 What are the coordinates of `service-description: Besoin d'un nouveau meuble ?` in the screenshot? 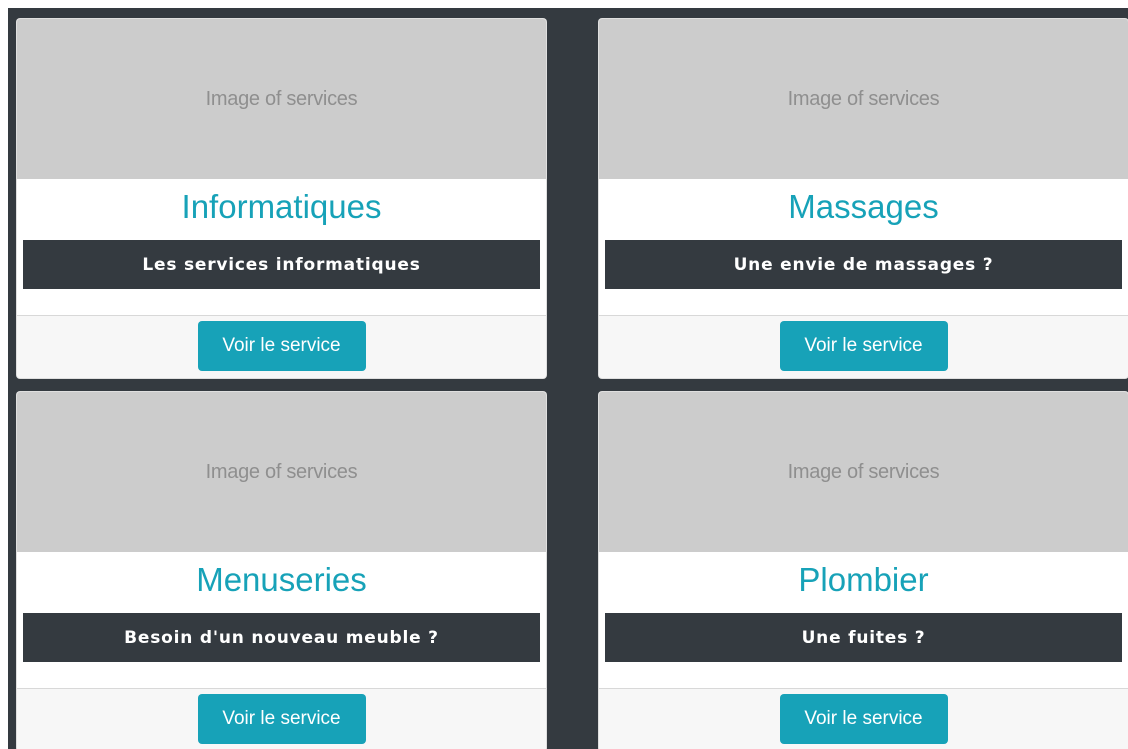 It's located at (281, 637).